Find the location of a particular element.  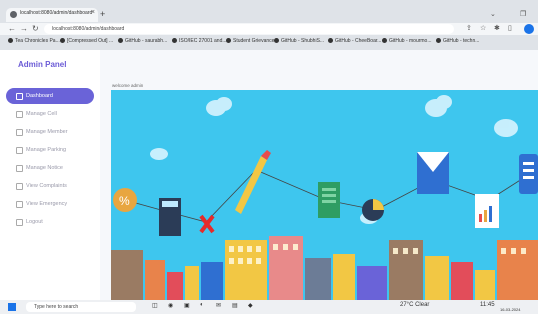

star-icon: ☆ is located at coordinates (483, 28).